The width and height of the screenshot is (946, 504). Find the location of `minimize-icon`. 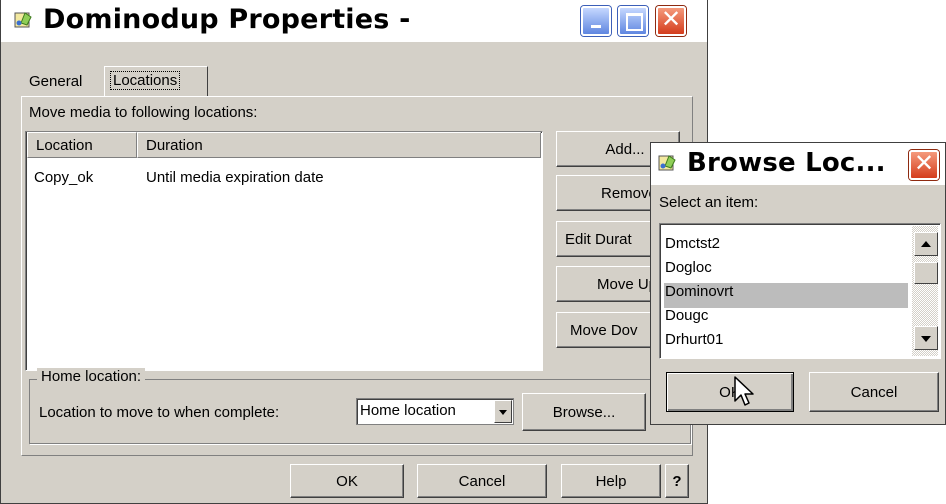

minimize-icon is located at coordinates (596, 26).